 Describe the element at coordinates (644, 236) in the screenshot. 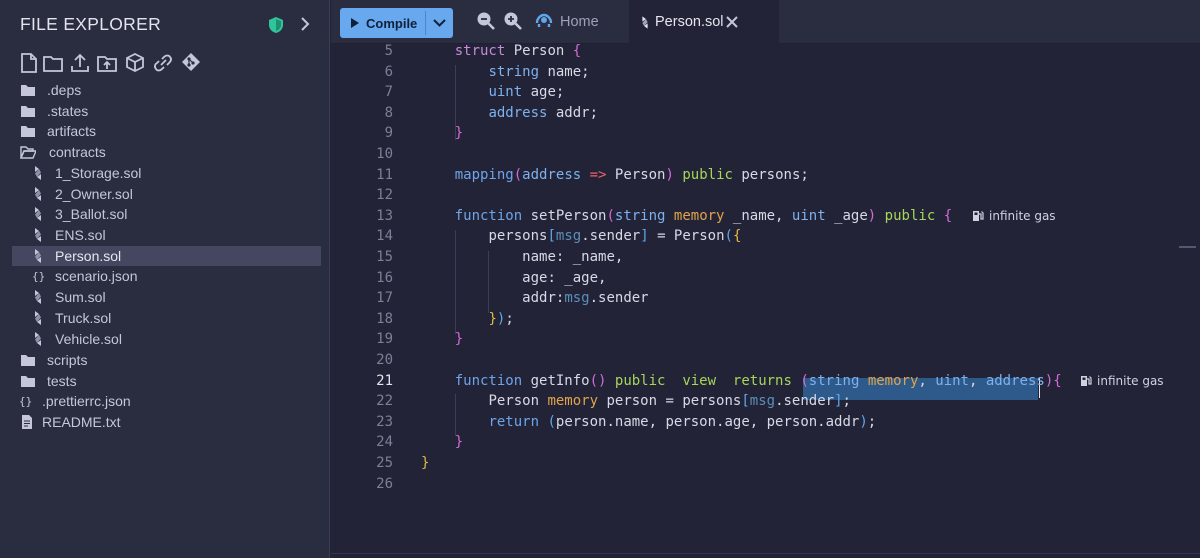

I see `code-token: ]` at that location.